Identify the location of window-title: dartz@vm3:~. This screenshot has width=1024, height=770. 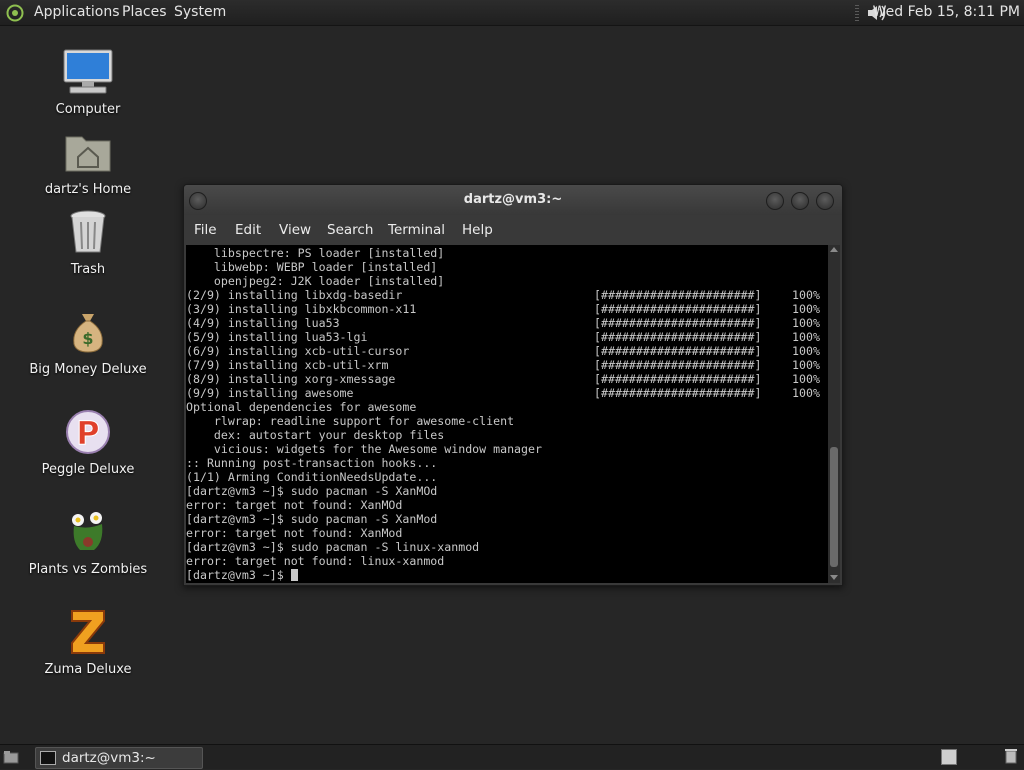
(513, 199).